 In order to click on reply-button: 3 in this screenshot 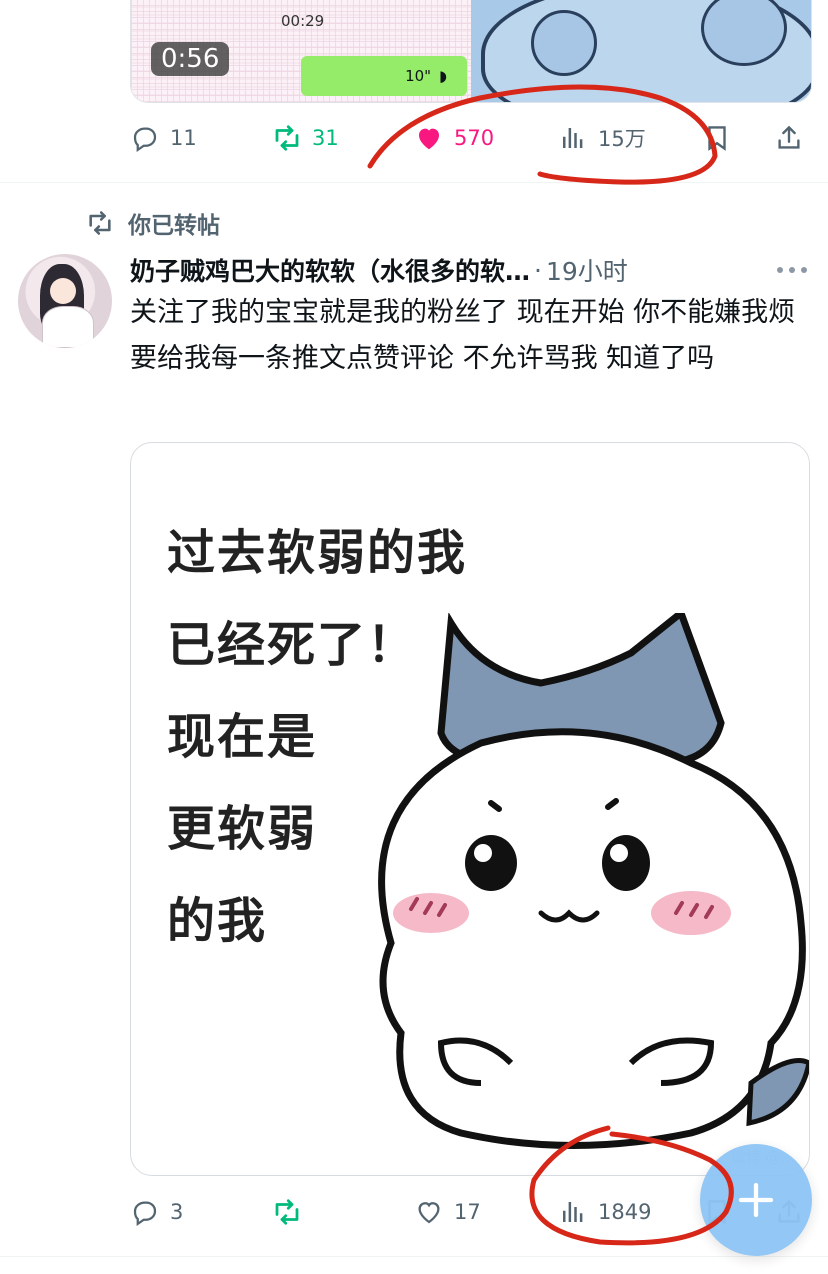, I will do `click(156, 1212)`.